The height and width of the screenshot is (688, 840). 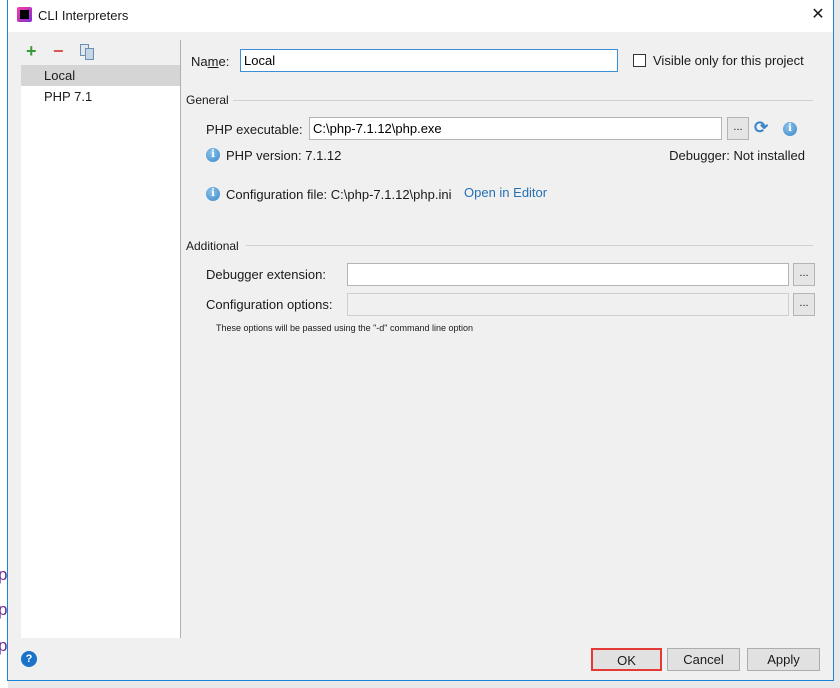 What do you see at coordinates (210, 61) in the screenshot?
I see `name-label: Name:` at bounding box center [210, 61].